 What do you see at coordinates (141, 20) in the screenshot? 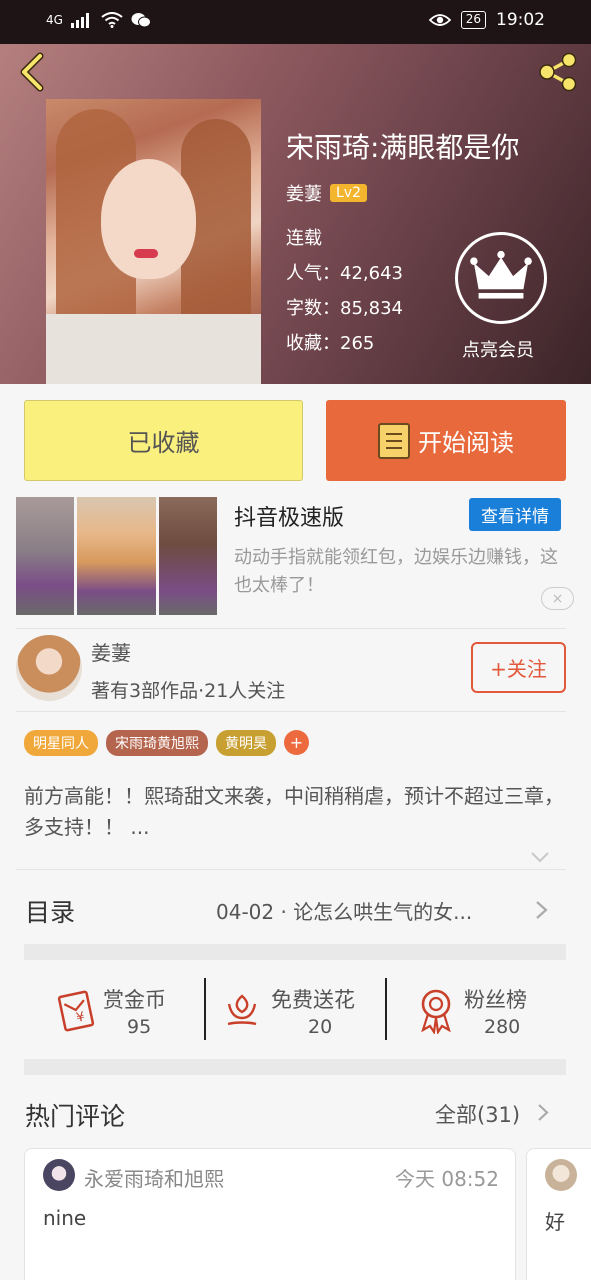
I see `wechat-icon` at bounding box center [141, 20].